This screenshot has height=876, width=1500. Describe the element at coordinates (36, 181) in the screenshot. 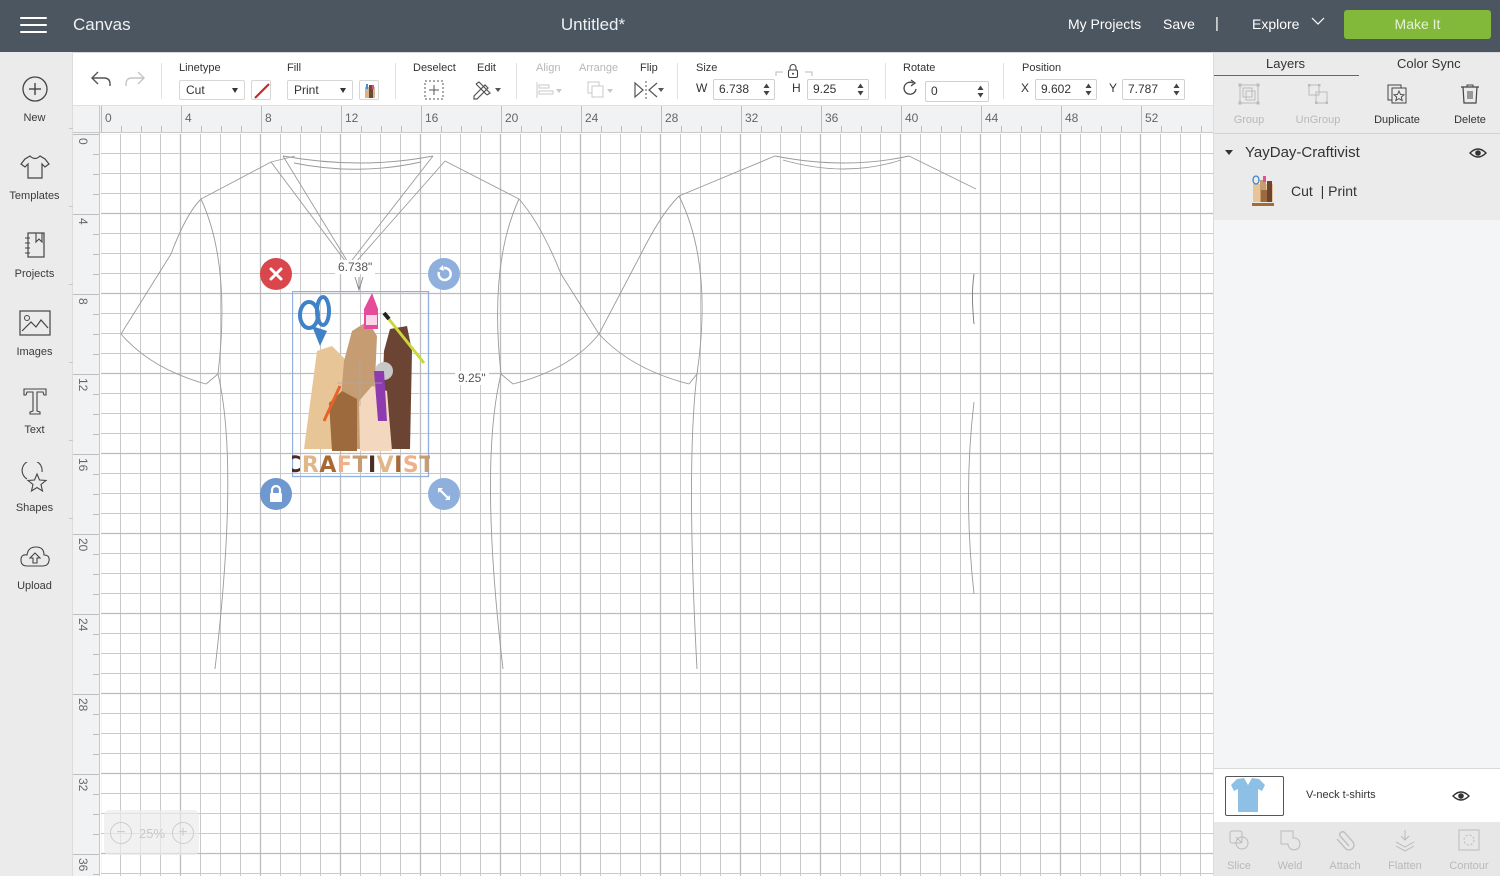

I see `sidebar-item-templates: Templates` at that location.